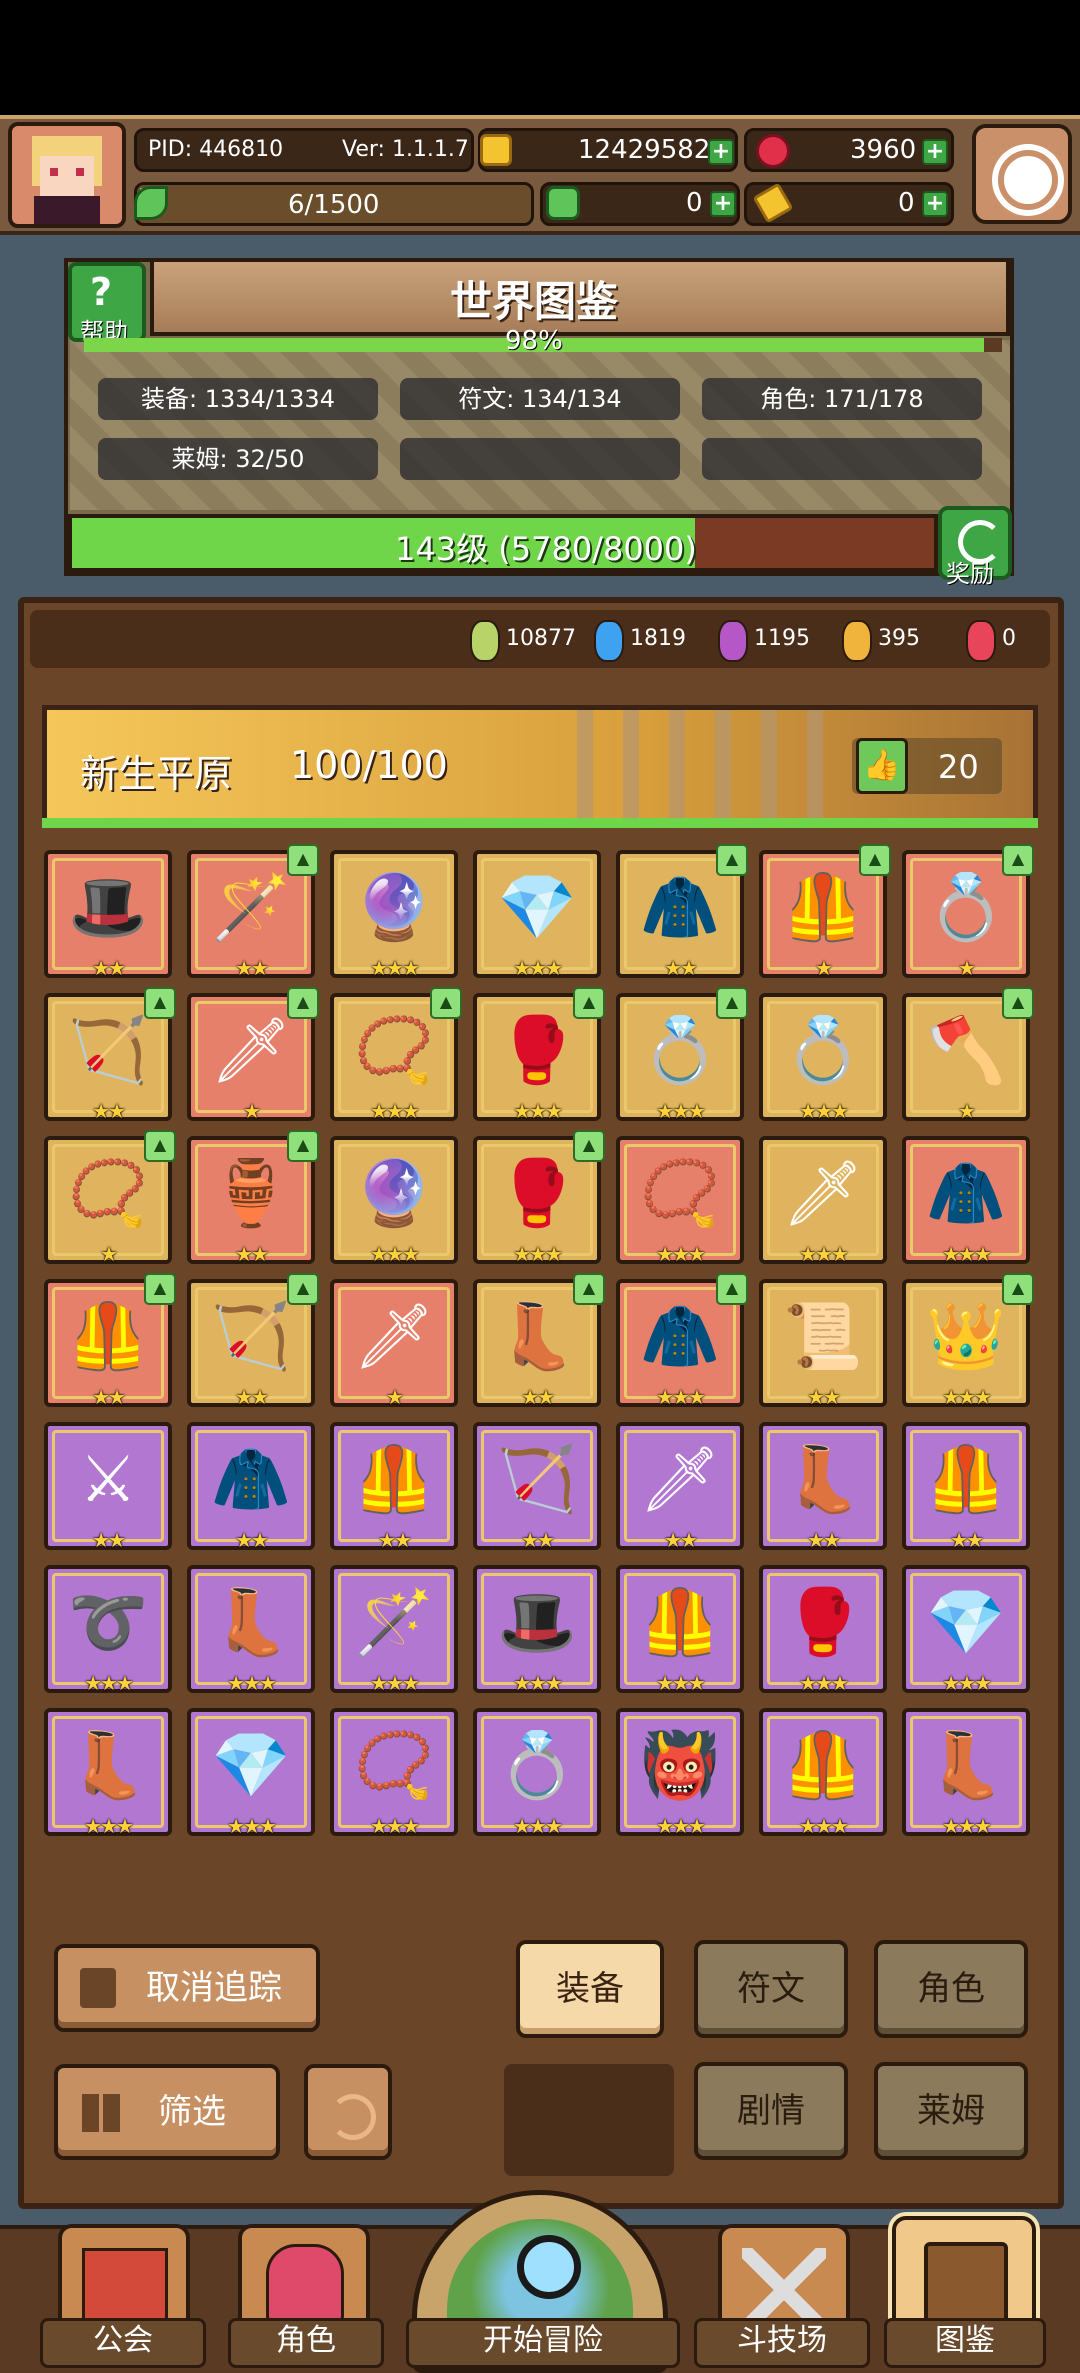 The width and height of the screenshot is (1080, 2373). Describe the element at coordinates (825, 912) in the screenshot. I see `equipment-item: 🦺 ★ ▲` at that location.